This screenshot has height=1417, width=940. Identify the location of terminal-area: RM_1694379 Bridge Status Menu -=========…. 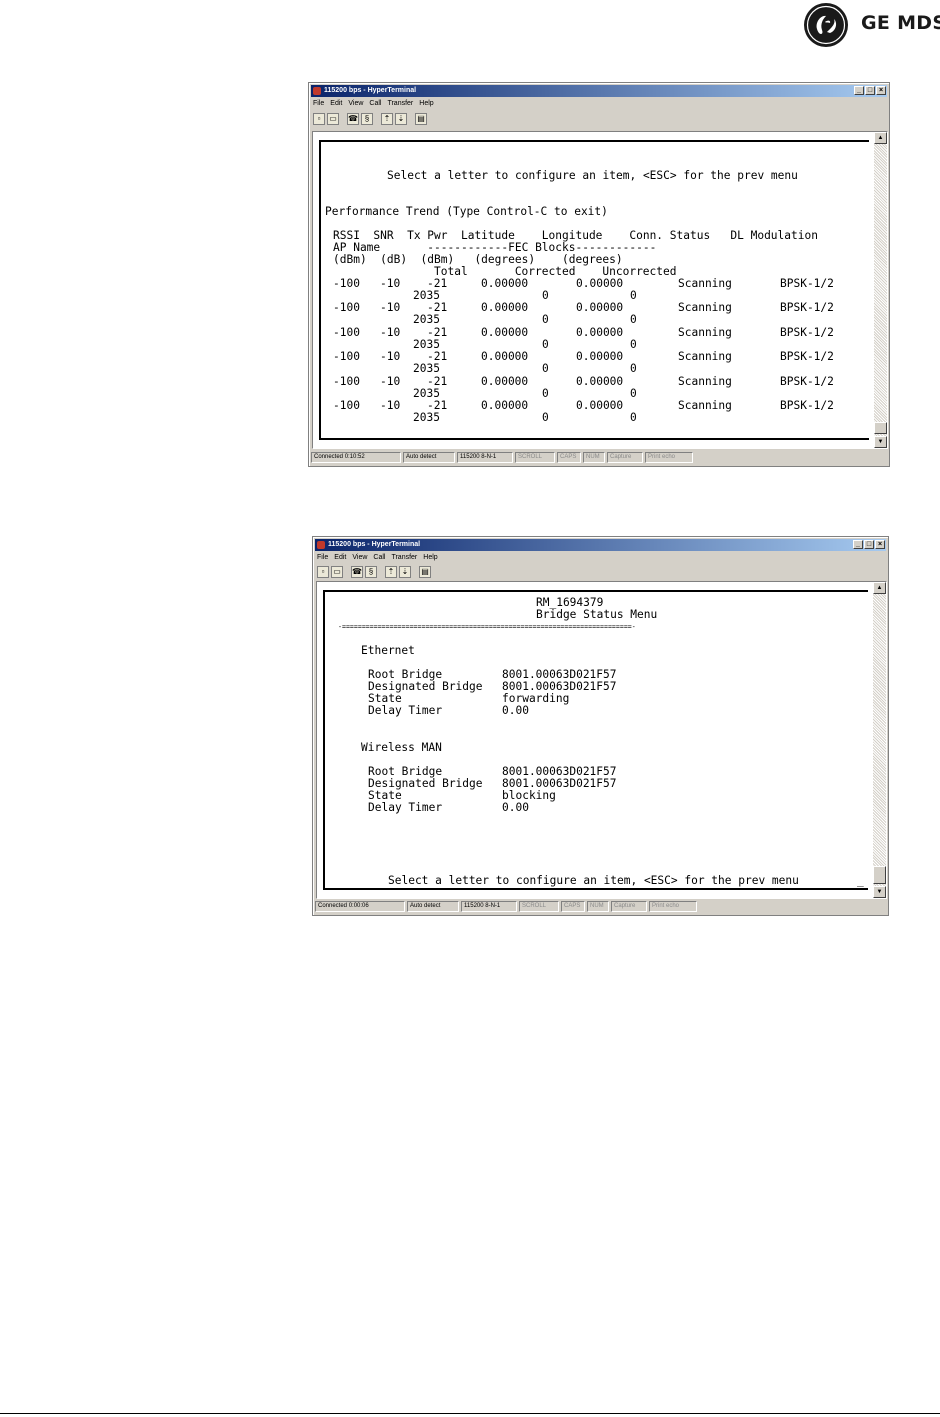
(601, 740).